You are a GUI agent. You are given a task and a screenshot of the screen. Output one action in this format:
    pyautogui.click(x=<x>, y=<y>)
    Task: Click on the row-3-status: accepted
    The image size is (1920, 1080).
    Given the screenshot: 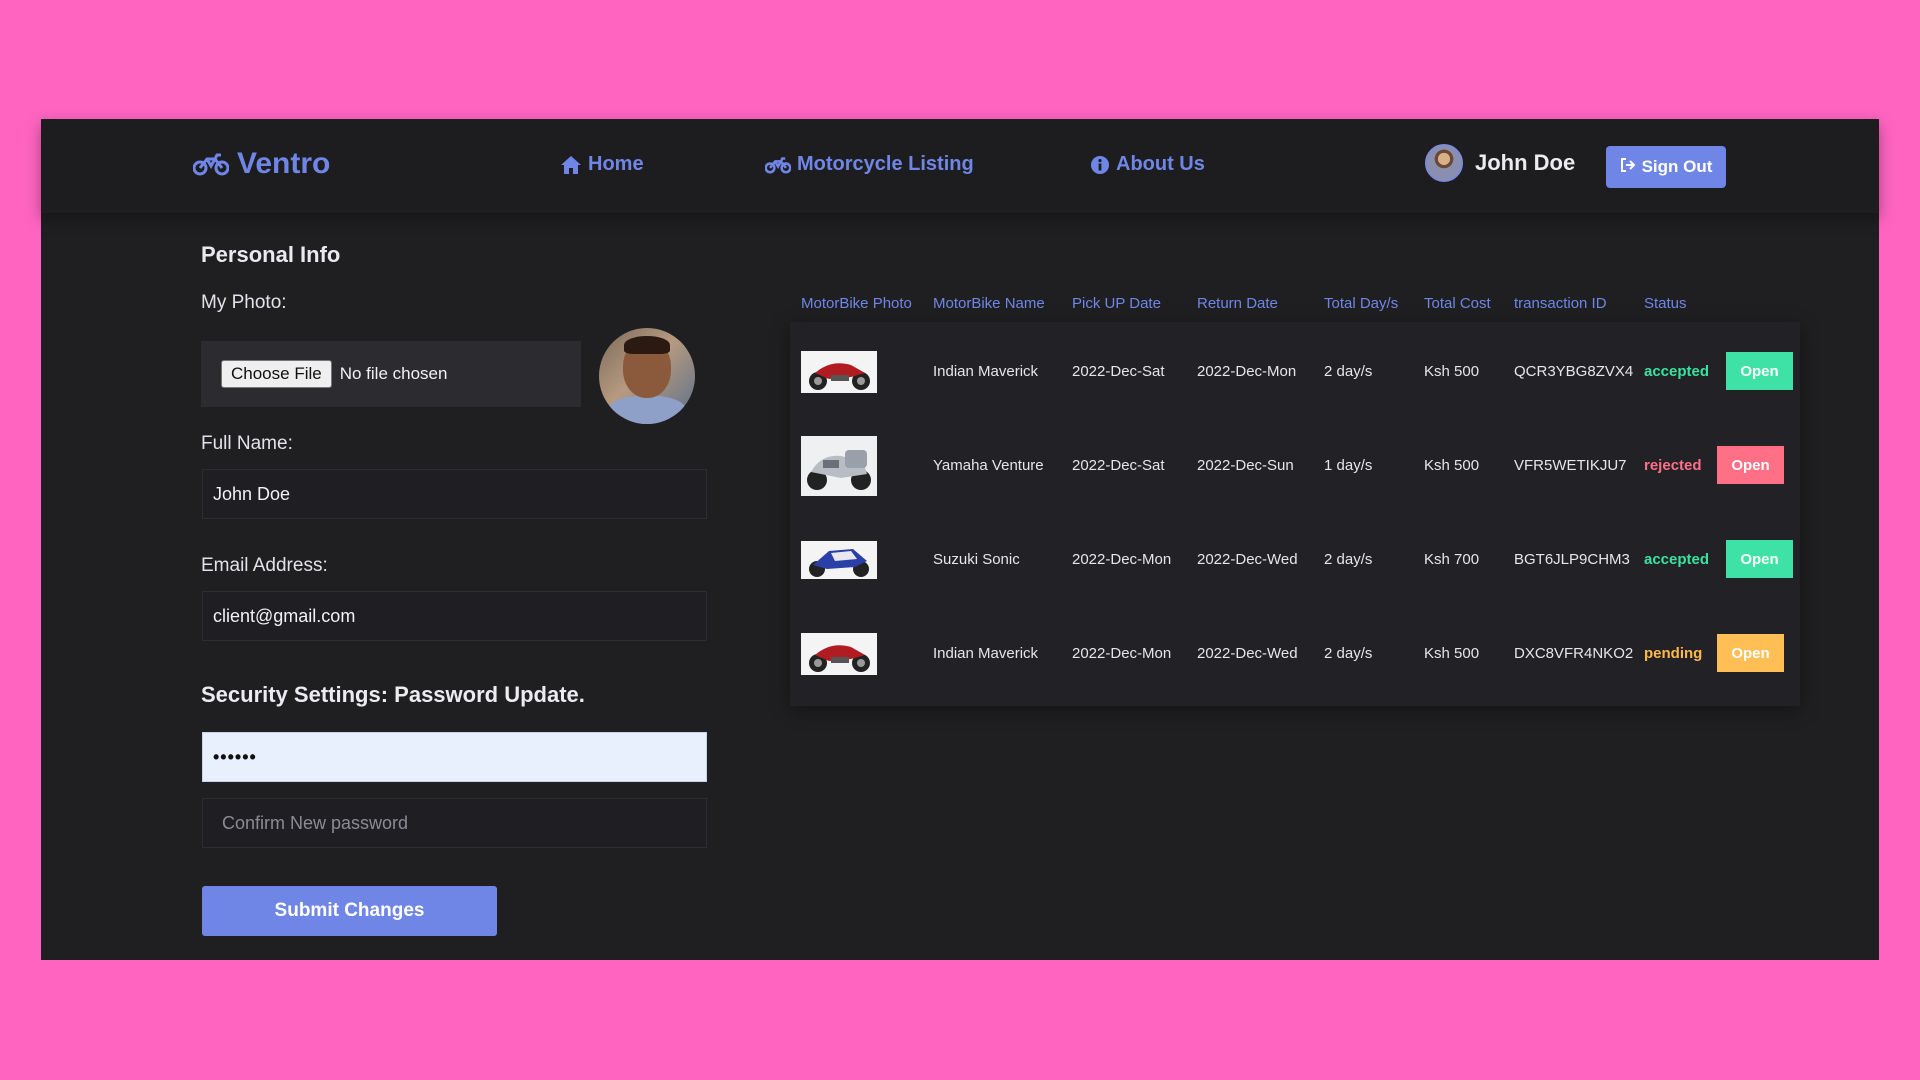 What is the action you would take?
    pyautogui.click(x=1677, y=559)
    